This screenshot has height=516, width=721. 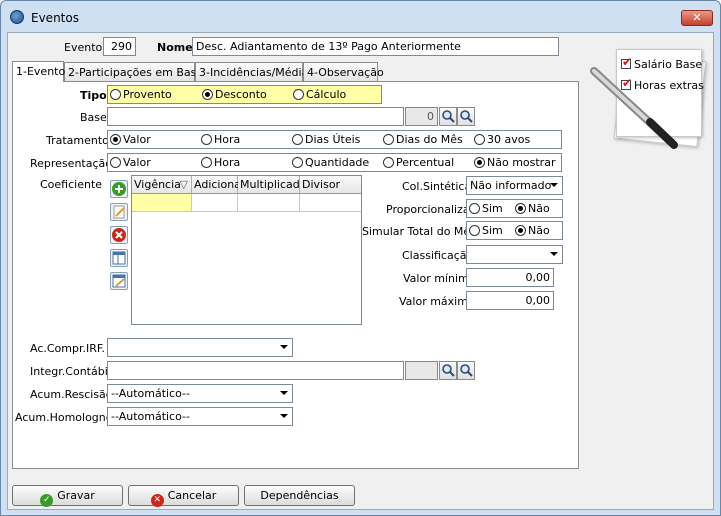 I want to click on valor-minimo-label: Valor mínimo, so click(x=439, y=278).